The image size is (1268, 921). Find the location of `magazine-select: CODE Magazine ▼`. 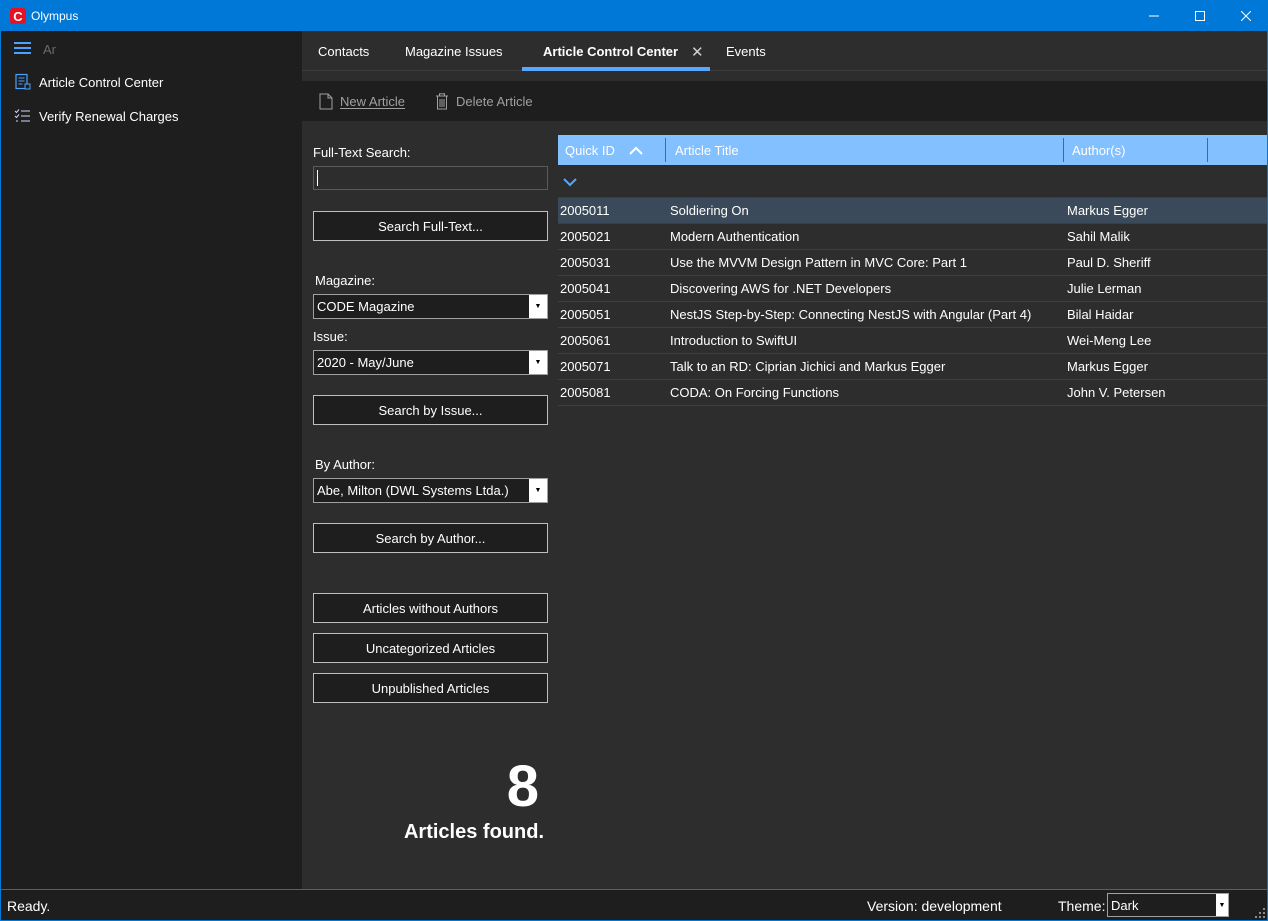

magazine-select: CODE Magazine ▼ is located at coordinates (430, 306).